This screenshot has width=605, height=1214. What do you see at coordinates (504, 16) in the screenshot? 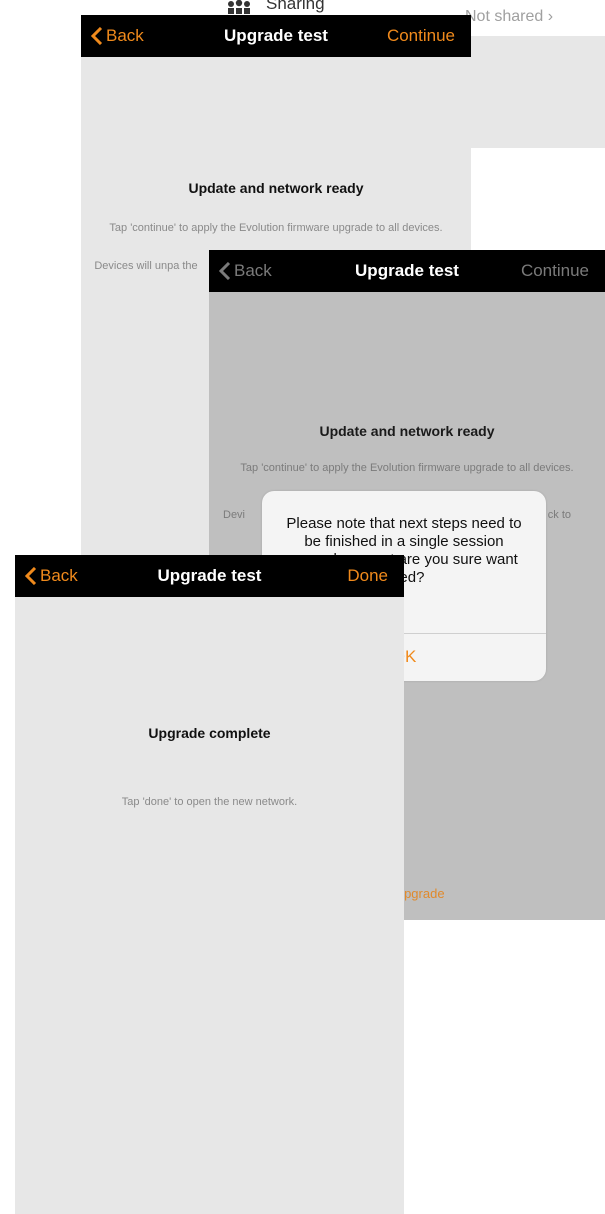
I see `not-shared-label: Not shared` at bounding box center [504, 16].